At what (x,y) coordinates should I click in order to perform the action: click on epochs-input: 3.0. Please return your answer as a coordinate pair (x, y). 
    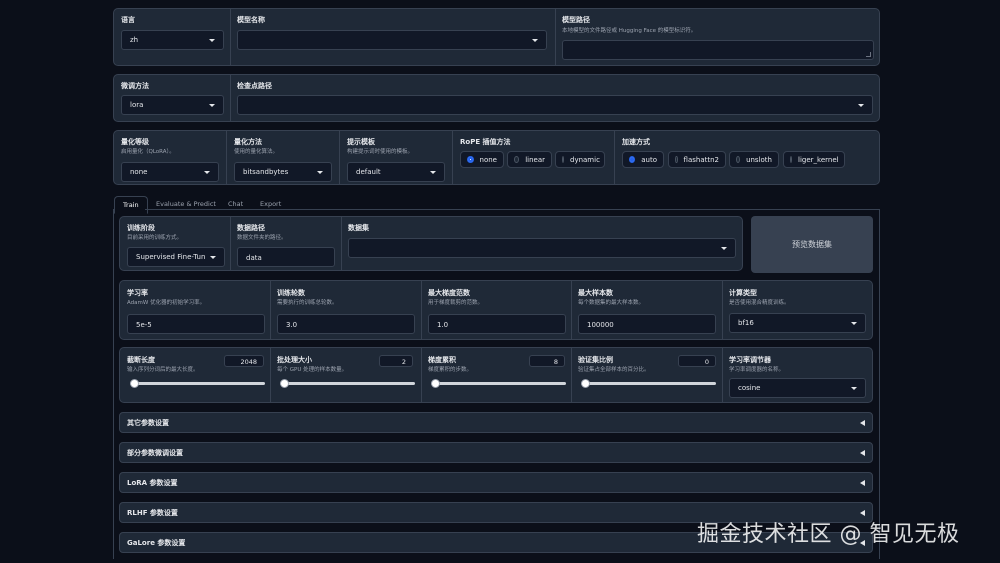
    Looking at the image, I should click on (346, 324).